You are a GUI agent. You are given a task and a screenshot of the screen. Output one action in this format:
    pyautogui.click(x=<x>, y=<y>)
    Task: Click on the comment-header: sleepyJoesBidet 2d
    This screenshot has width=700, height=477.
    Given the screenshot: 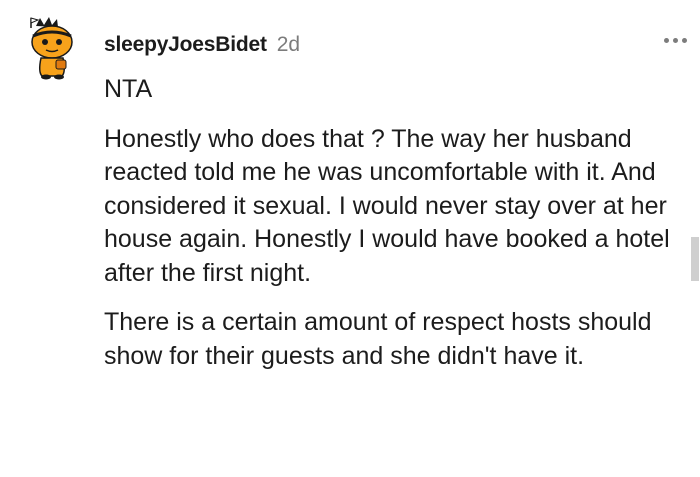 What is the action you would take?
    pyautogui.click(x=202, y=45)
    